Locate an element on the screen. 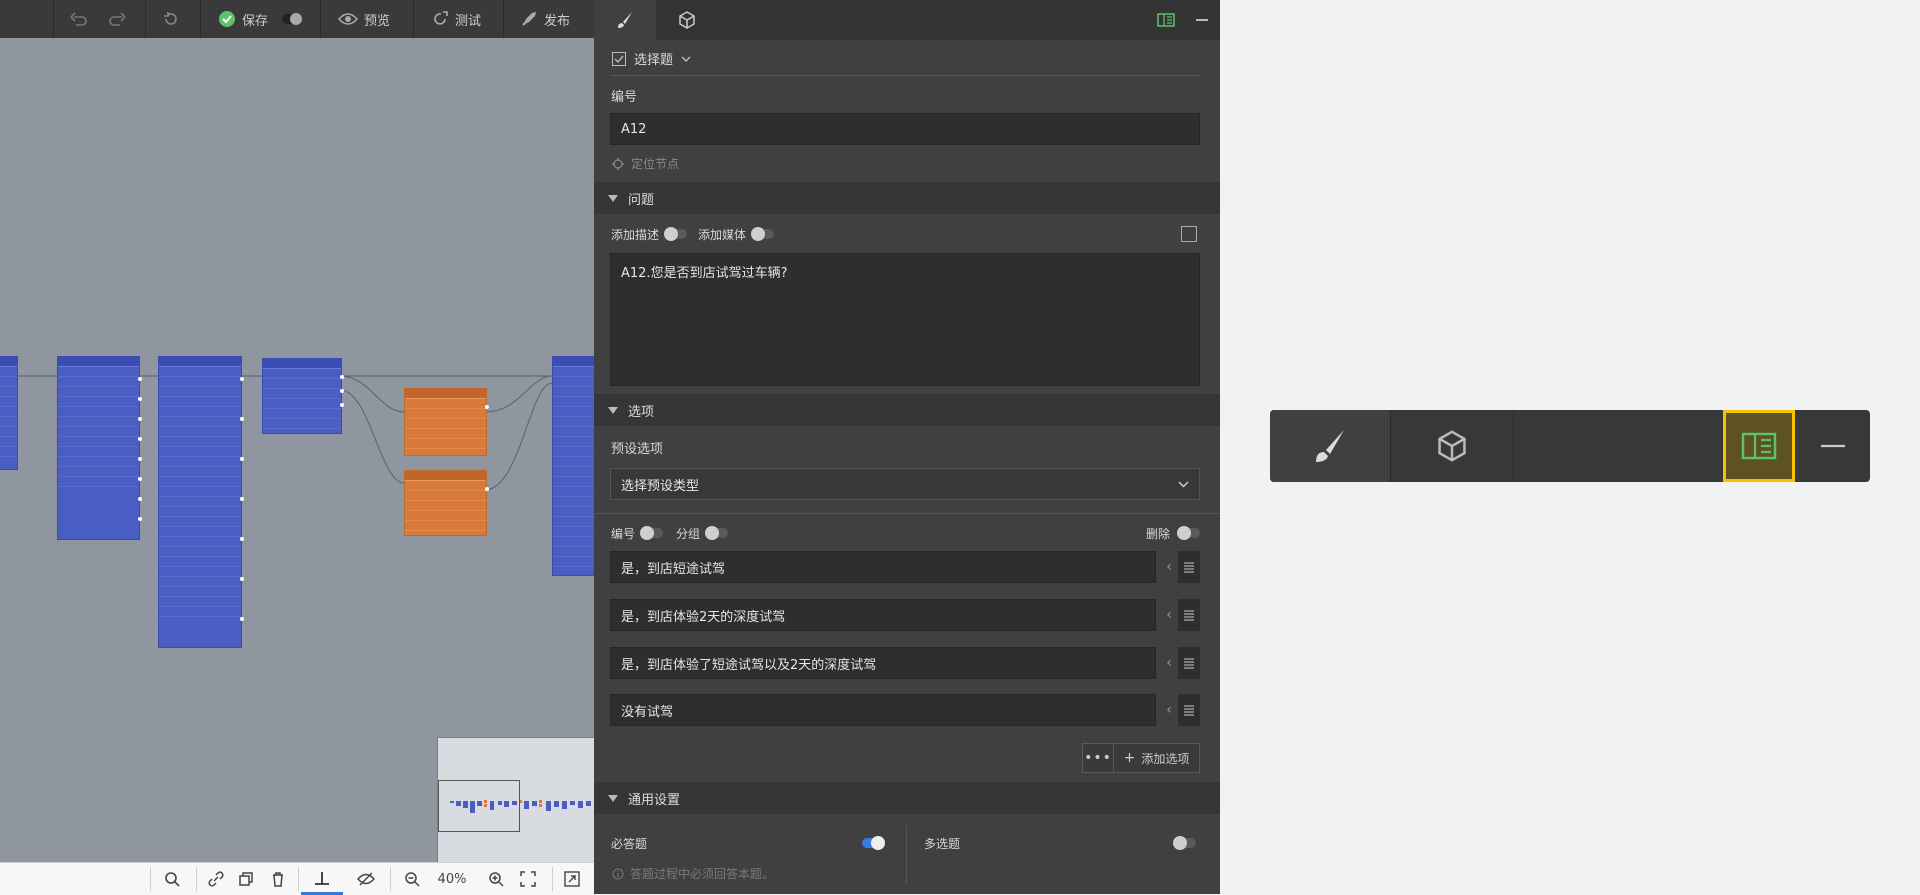 The image size is (1920, 895). divider is located at coordinates (905, 75).